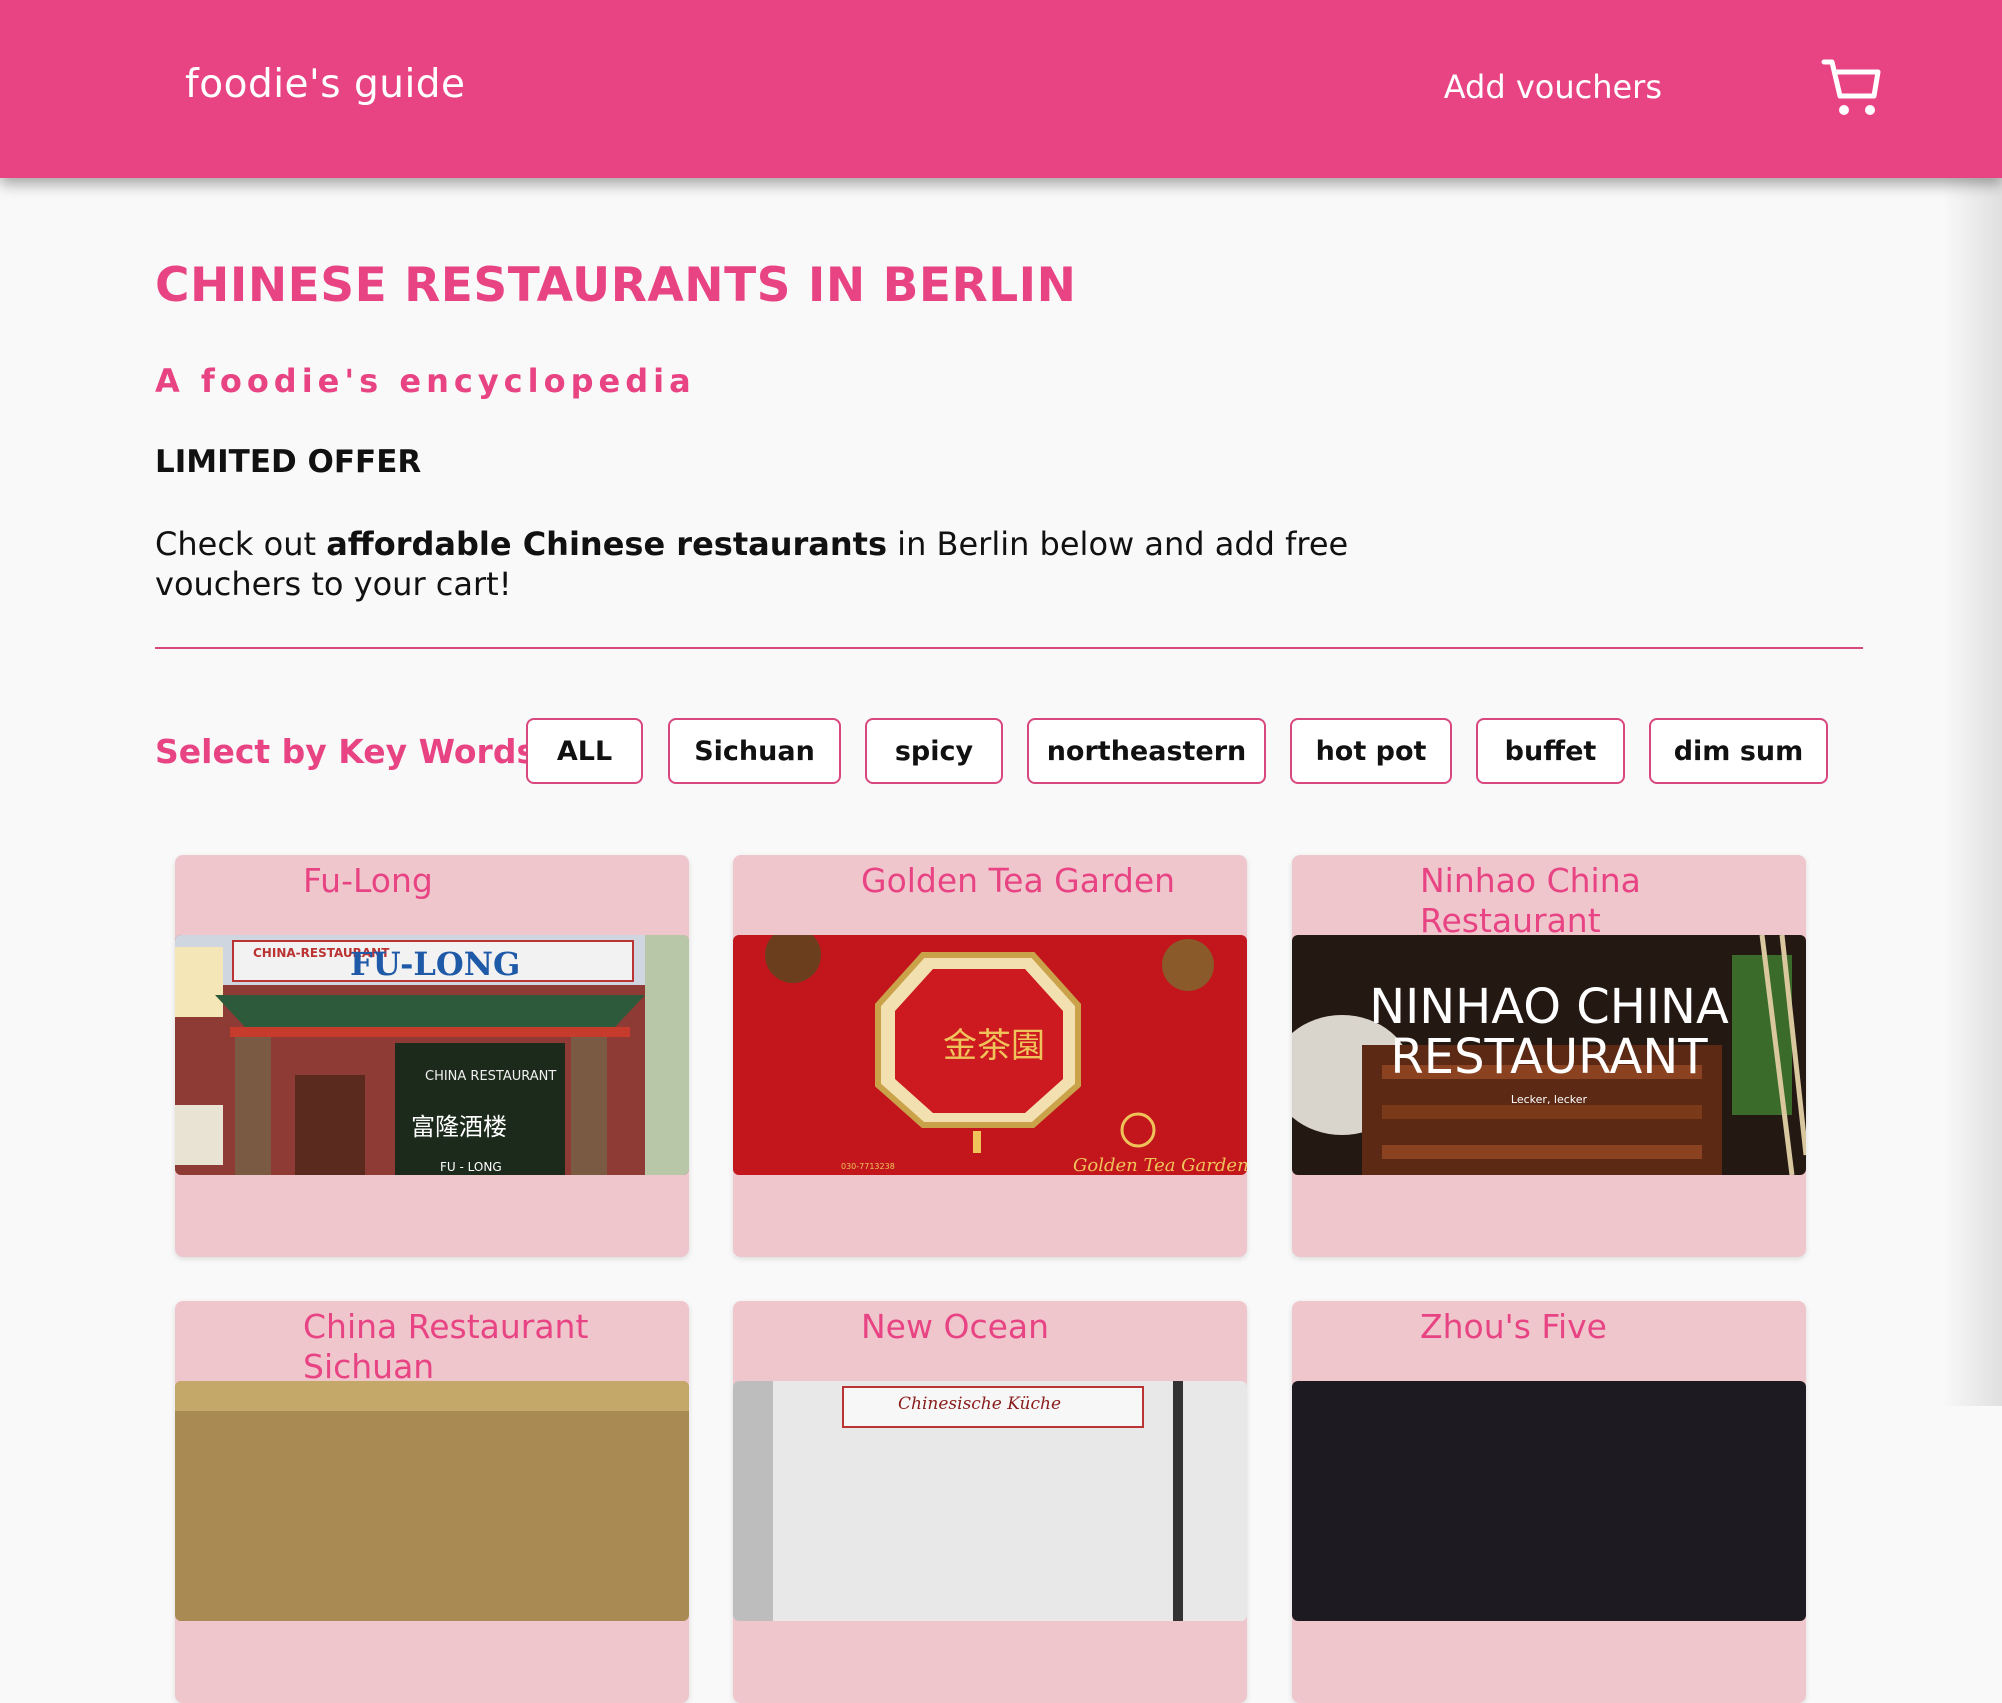  What do you see at coordinates (1549, 1007) in the screenshot?
I see `banner-line-1: NINHAO CHINA` at bounding box center [1549, 1007].